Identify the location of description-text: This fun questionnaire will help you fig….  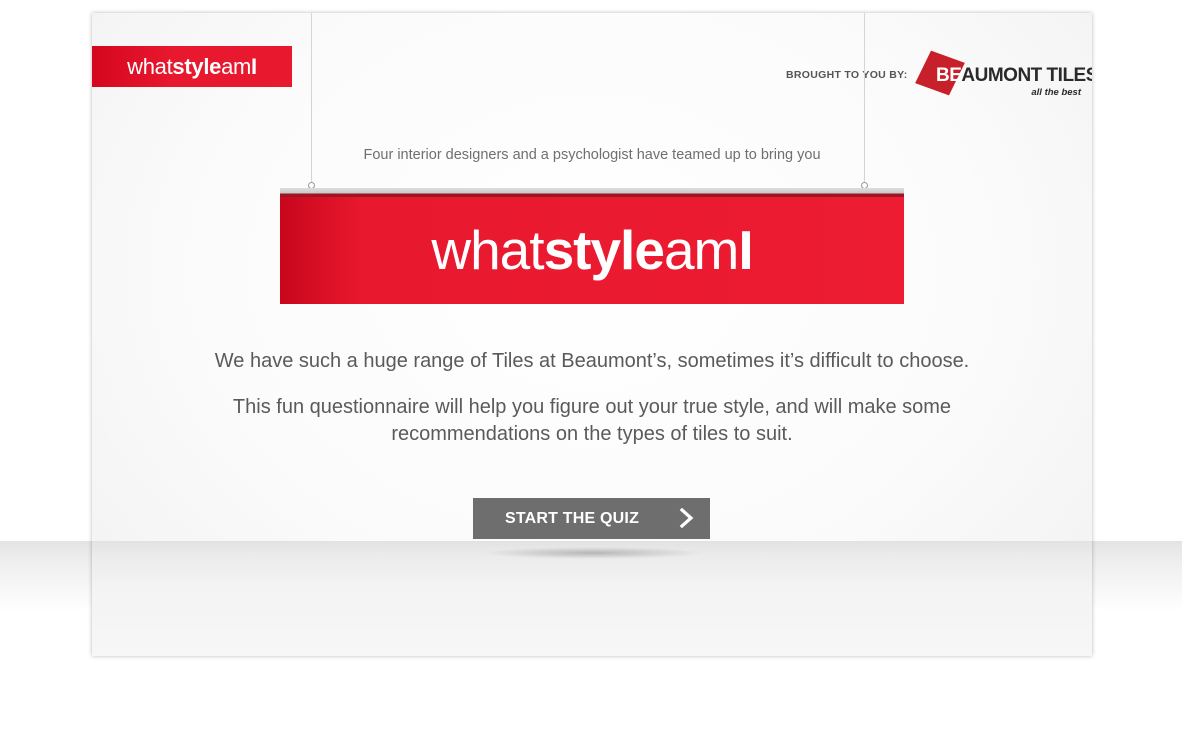
(592, 420).